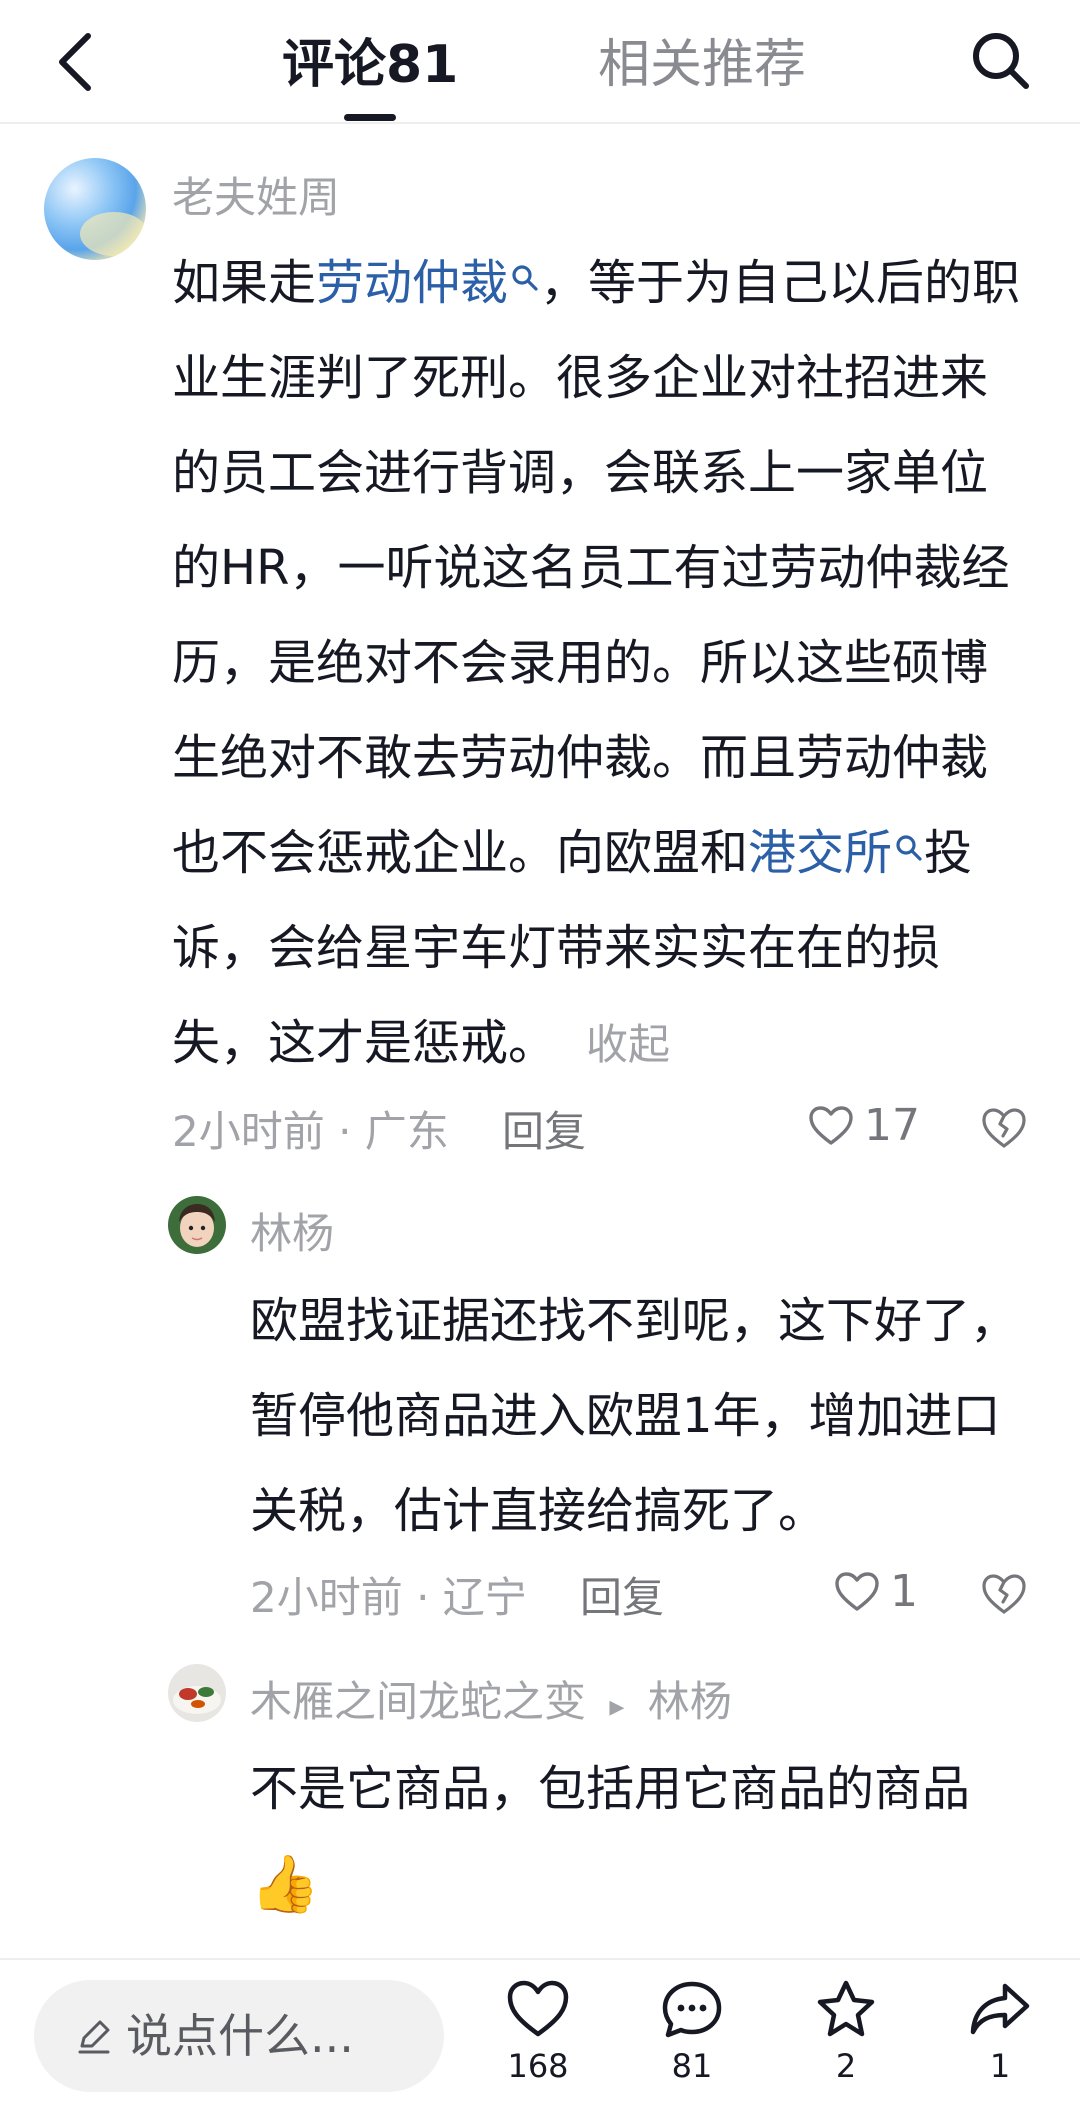 The height and width of the screenshot is (2108, 1080). What do you see at coordinates (388, 1597) in the screenshot?
I see `reply-meta: 2小时前 · 辽宁` at bounding box center [388, 1597].